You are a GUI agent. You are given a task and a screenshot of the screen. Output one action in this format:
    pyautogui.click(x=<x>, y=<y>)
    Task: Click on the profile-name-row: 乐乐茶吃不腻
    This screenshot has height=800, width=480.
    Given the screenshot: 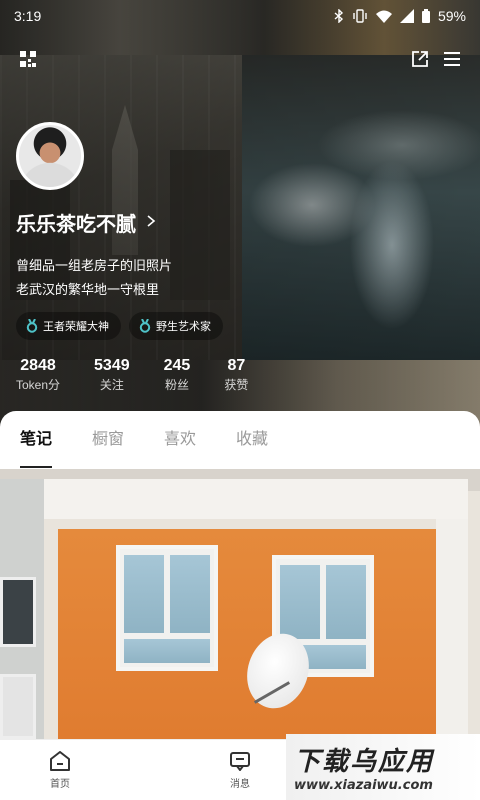 What is the action you would take?
    pyautogui.click(x=86, y=222)
    